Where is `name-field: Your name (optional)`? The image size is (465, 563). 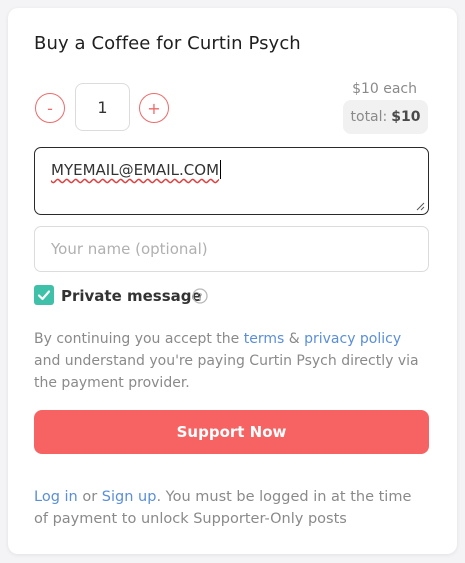
name-field: Your name (optional) is located at coordinates (231, 249).